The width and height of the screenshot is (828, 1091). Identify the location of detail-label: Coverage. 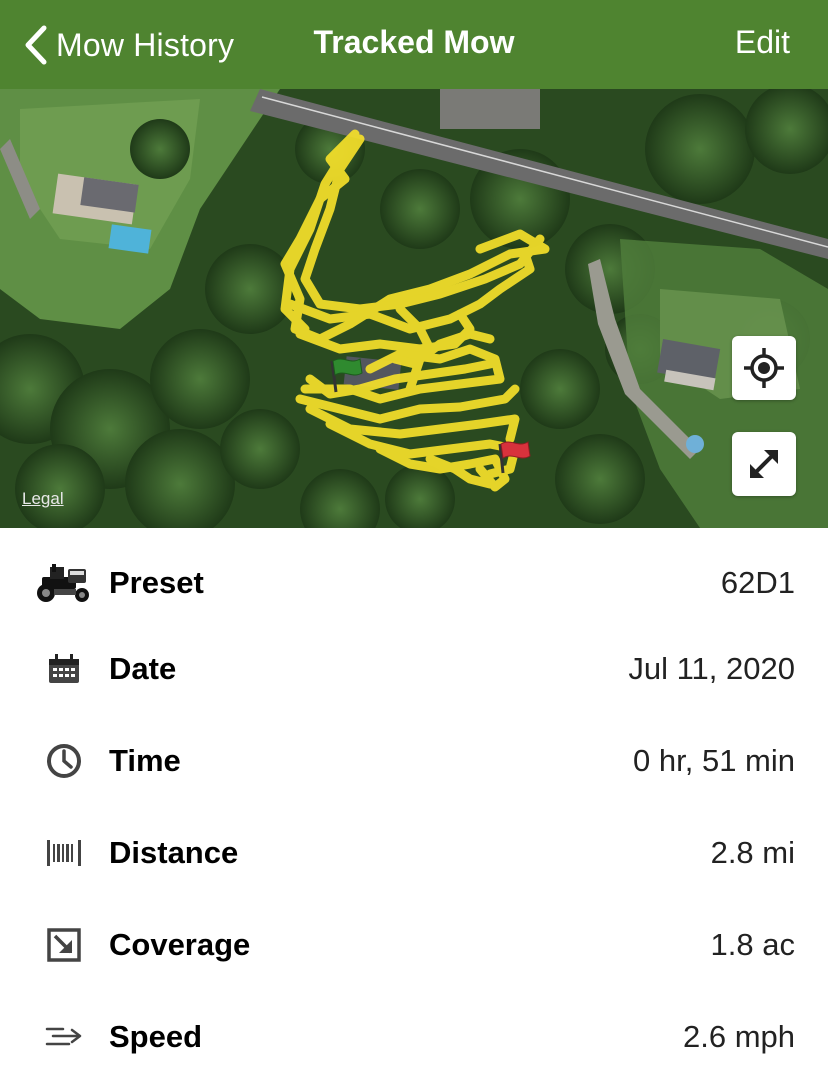
(180, 944).